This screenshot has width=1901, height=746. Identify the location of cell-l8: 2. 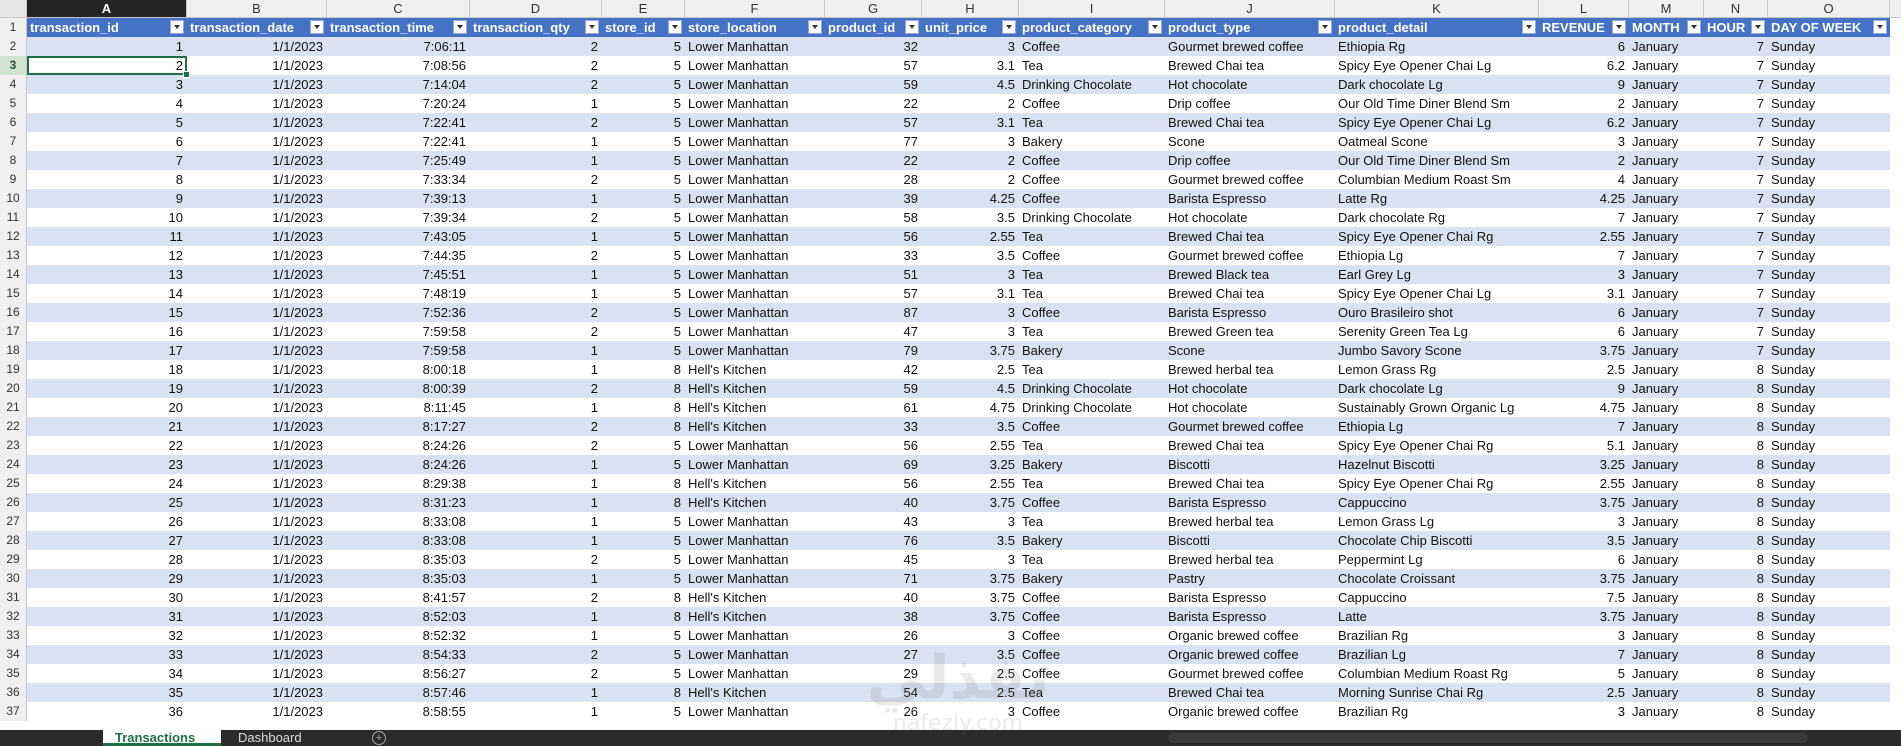
(1584, 160).